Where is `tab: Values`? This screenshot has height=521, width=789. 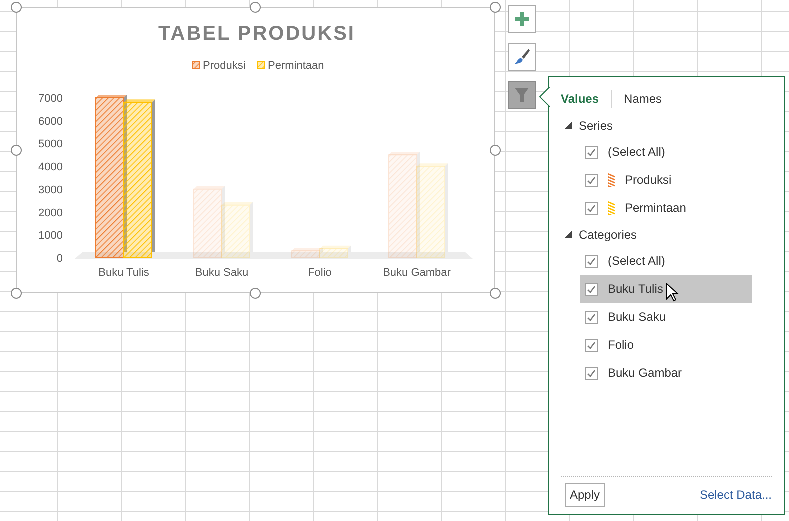 tab: Values is located at coordinates (580, 99).